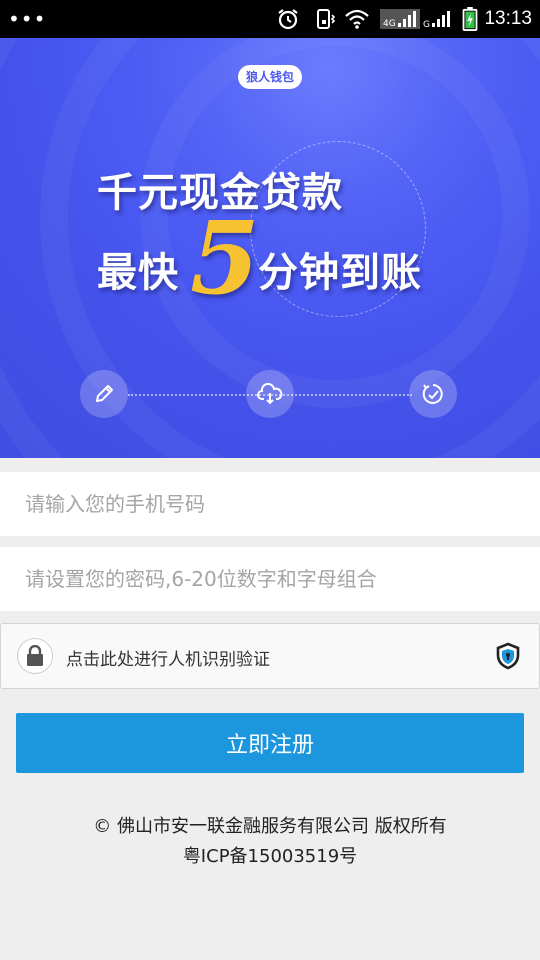  What do you see at coordinates (270, 19) in the screenshot?
I see `status-bar: ••• 4G G 13:13` at bounding box center [270, 19].